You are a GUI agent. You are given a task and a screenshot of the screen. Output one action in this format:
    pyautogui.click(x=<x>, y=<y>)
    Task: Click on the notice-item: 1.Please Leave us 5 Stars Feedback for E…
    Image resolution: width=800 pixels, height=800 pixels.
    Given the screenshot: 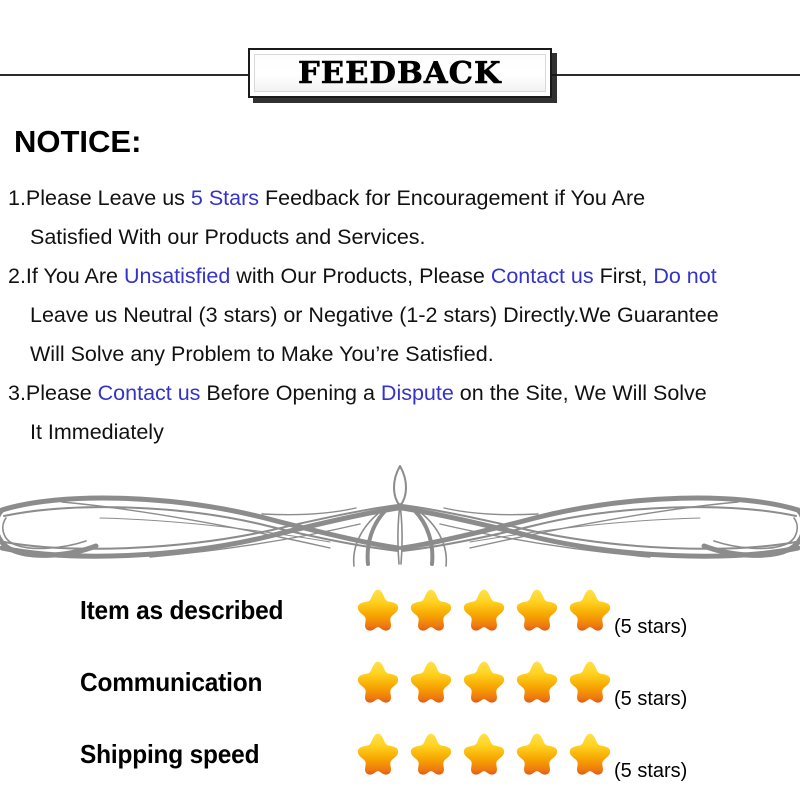 What is the action you would take?
    pyautogui.click(x=400, y=218)
    